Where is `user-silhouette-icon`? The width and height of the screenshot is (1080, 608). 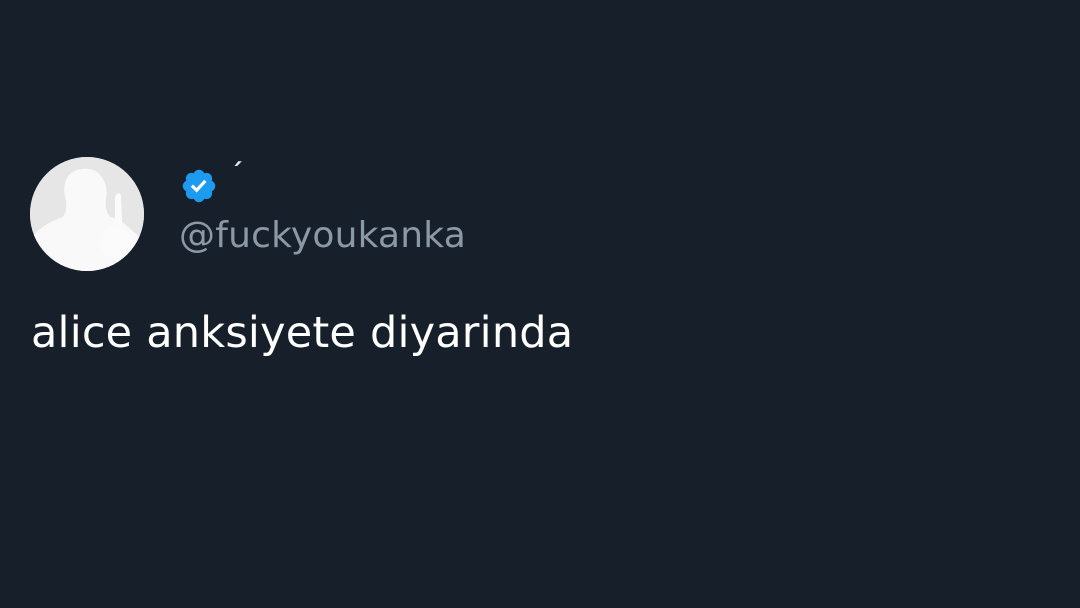
user-silhouette-icon is located at coordinates (87, 214).